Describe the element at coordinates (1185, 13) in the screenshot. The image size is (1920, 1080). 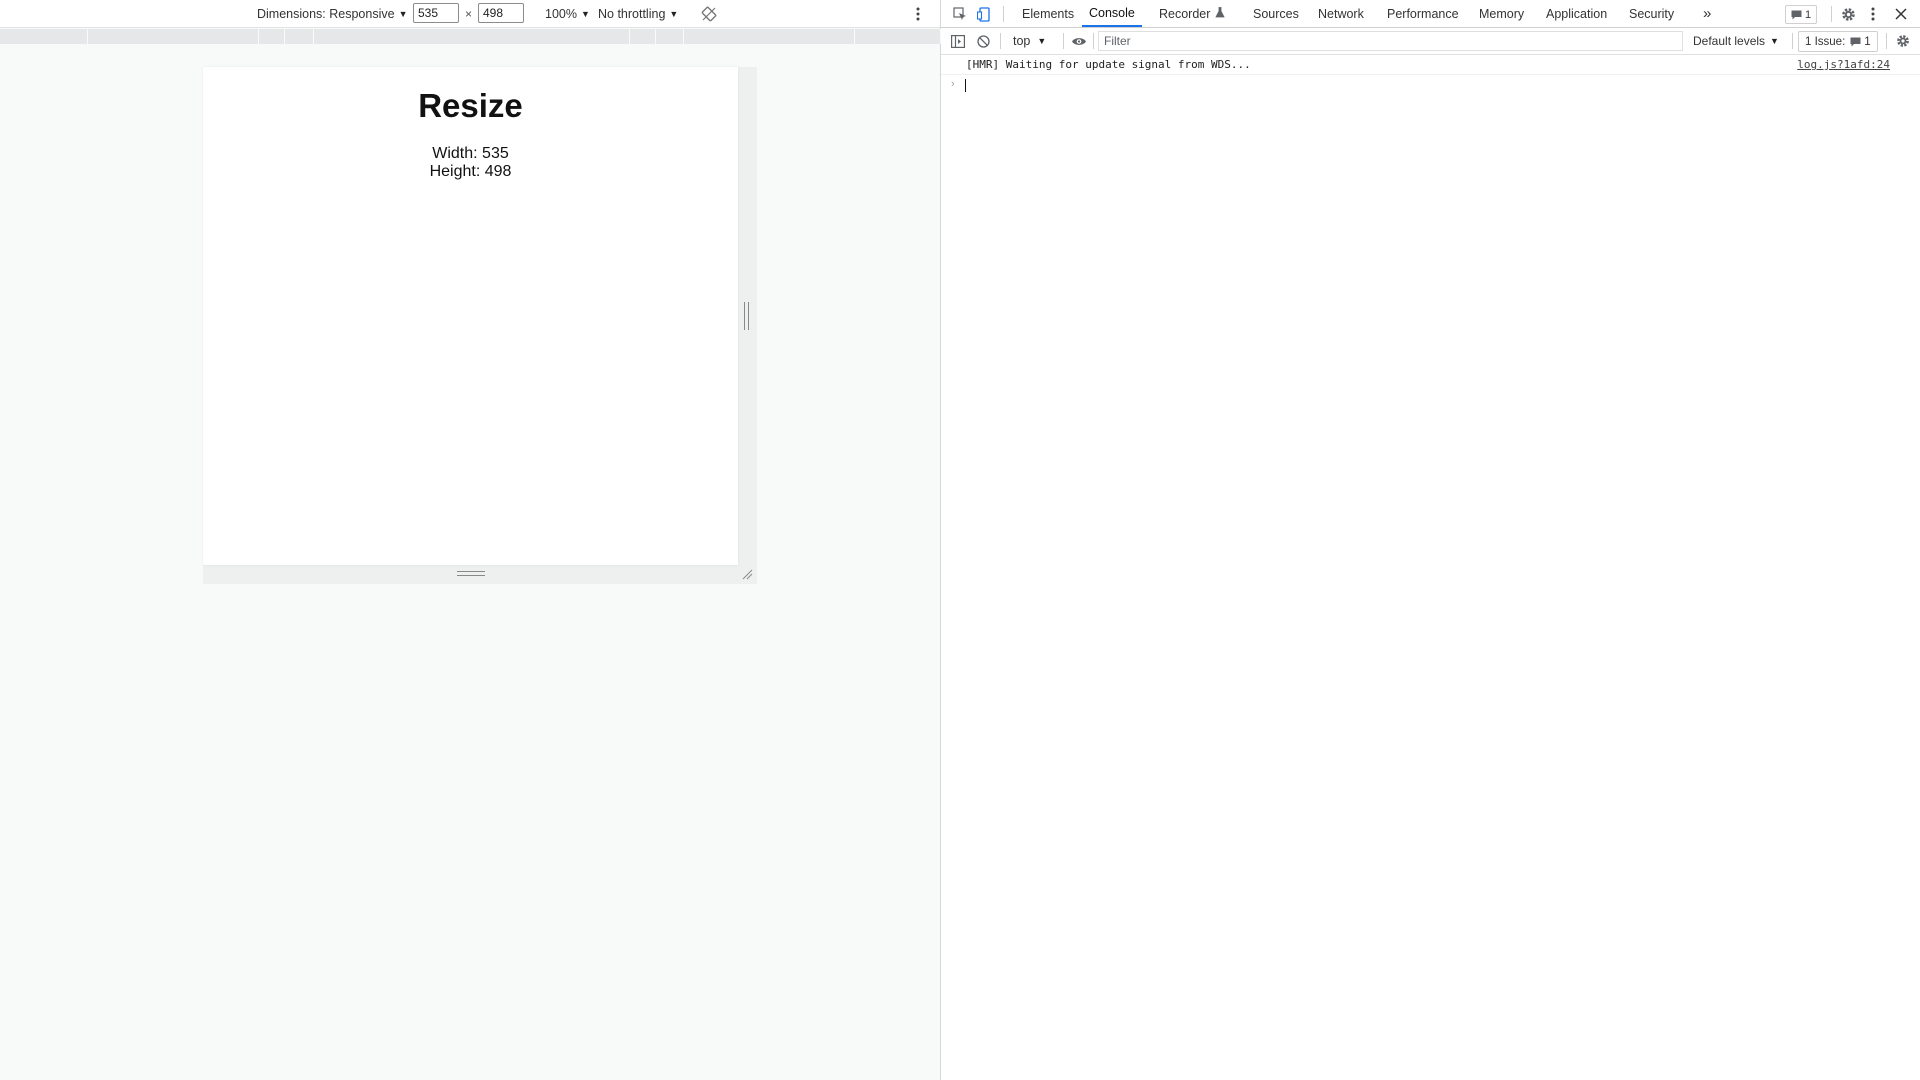
I see `tab-recorder-label: Recorder` at that location.